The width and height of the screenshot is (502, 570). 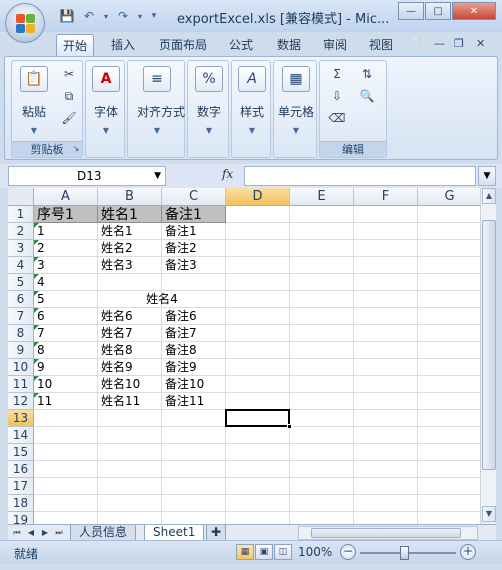 What do you see at coordinates (66, 401) in the screenshot?
I see `table-cell: 11` at bounding box center [66, 401].